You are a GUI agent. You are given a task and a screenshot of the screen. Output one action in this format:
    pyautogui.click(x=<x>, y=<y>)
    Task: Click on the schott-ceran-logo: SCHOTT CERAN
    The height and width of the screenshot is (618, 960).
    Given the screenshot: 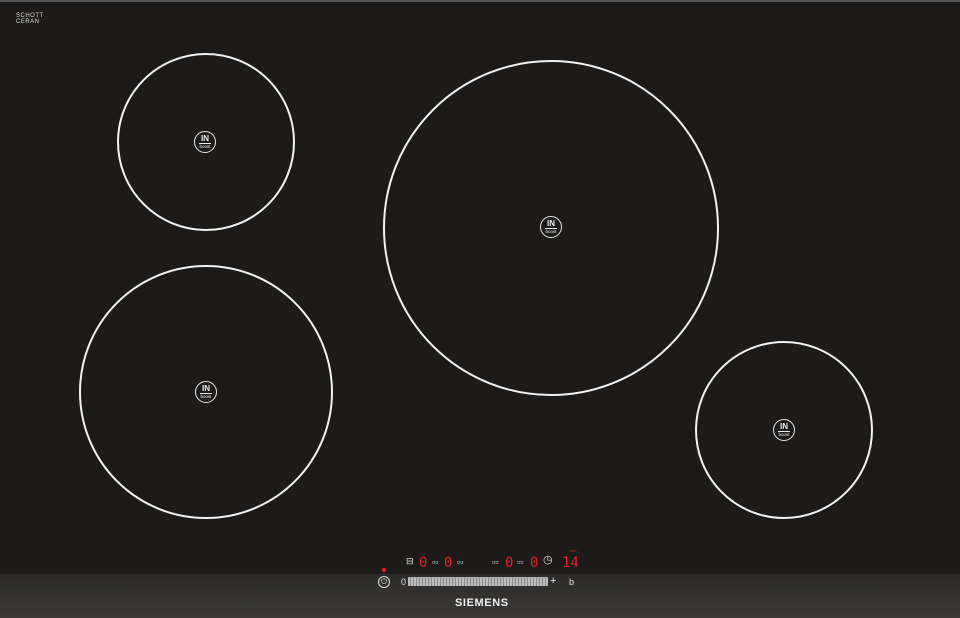 What is the action you would take?
    pyautogui.click(x=30, y=19)
    